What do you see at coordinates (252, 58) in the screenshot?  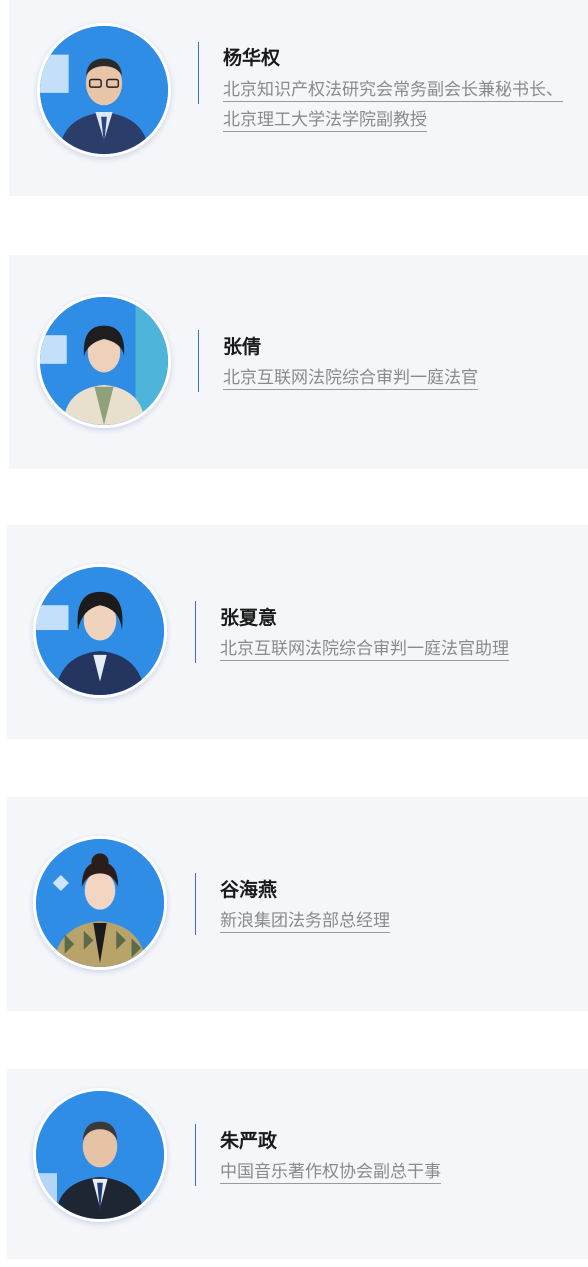 I see `speaker-name: 杨华权` at bounding box center [252, 58].